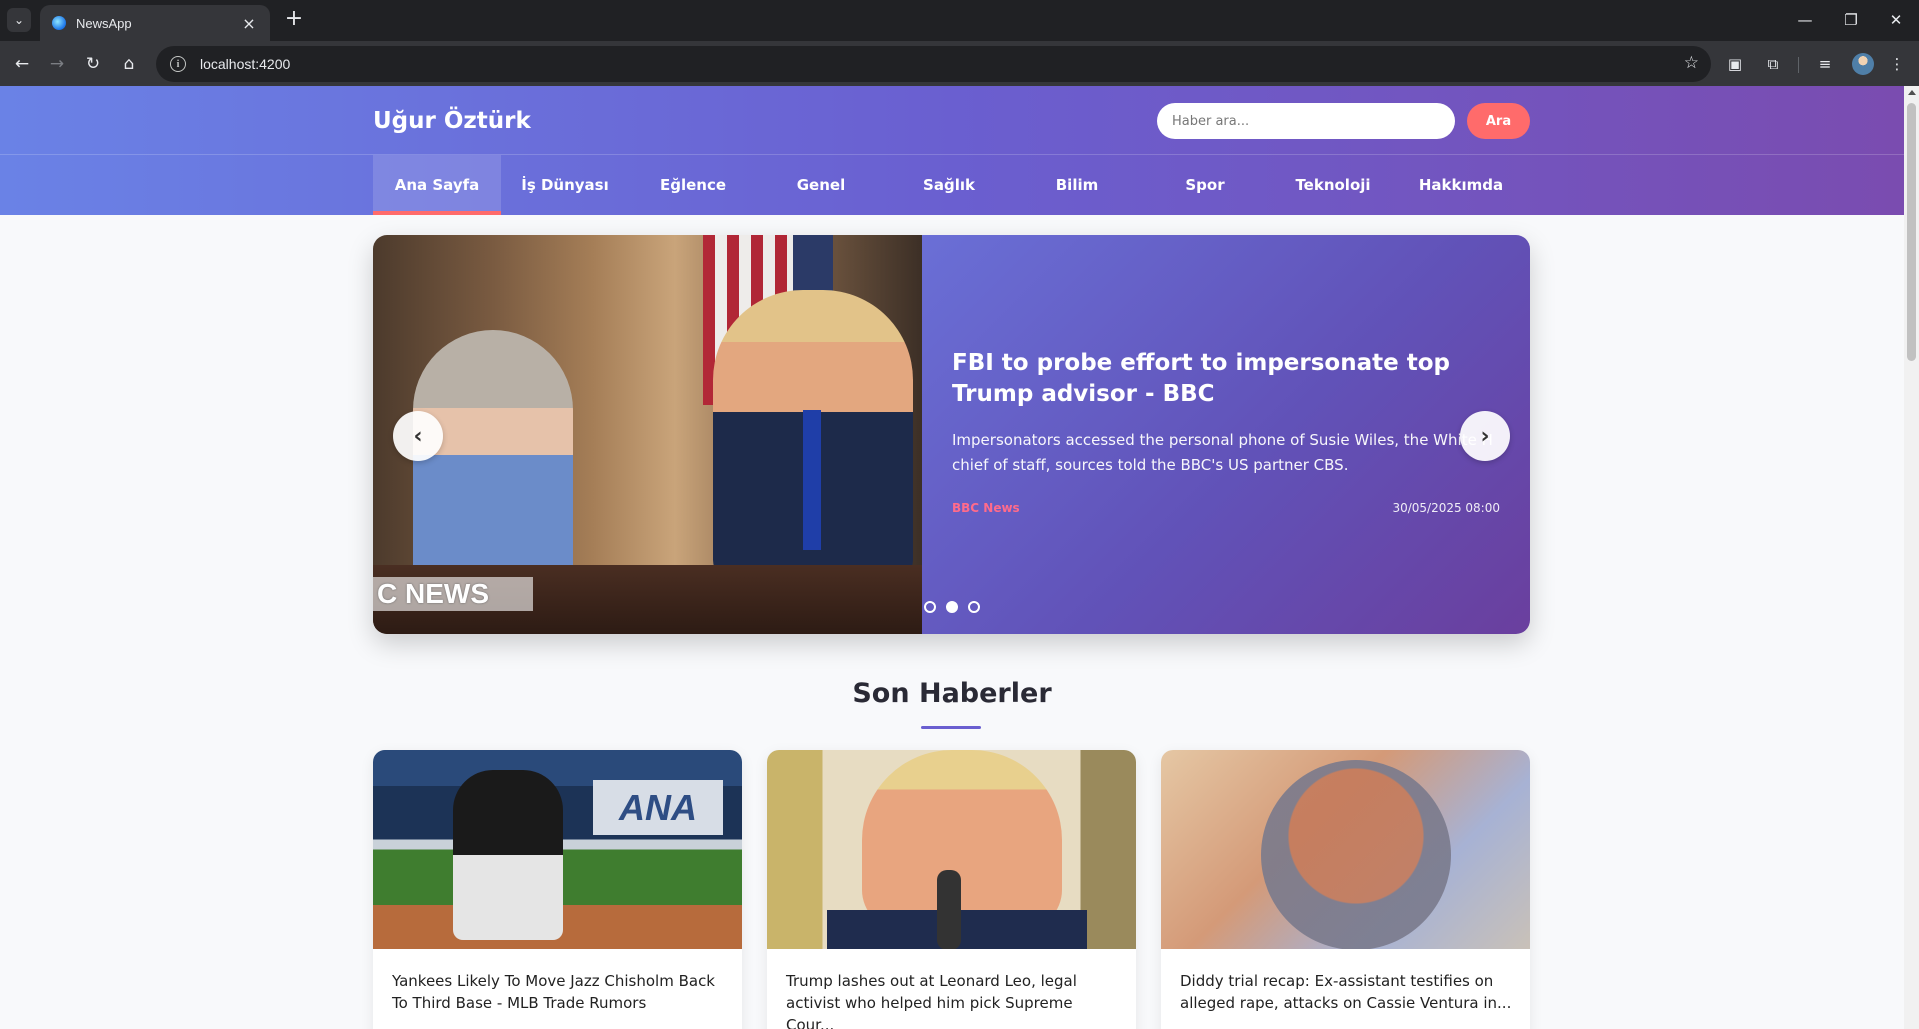 The image size is (1919, 1029). Describe the element at coordinates (693, 185) in the screenshot. I see `nav-item-eglence: Eğlence` at that location.